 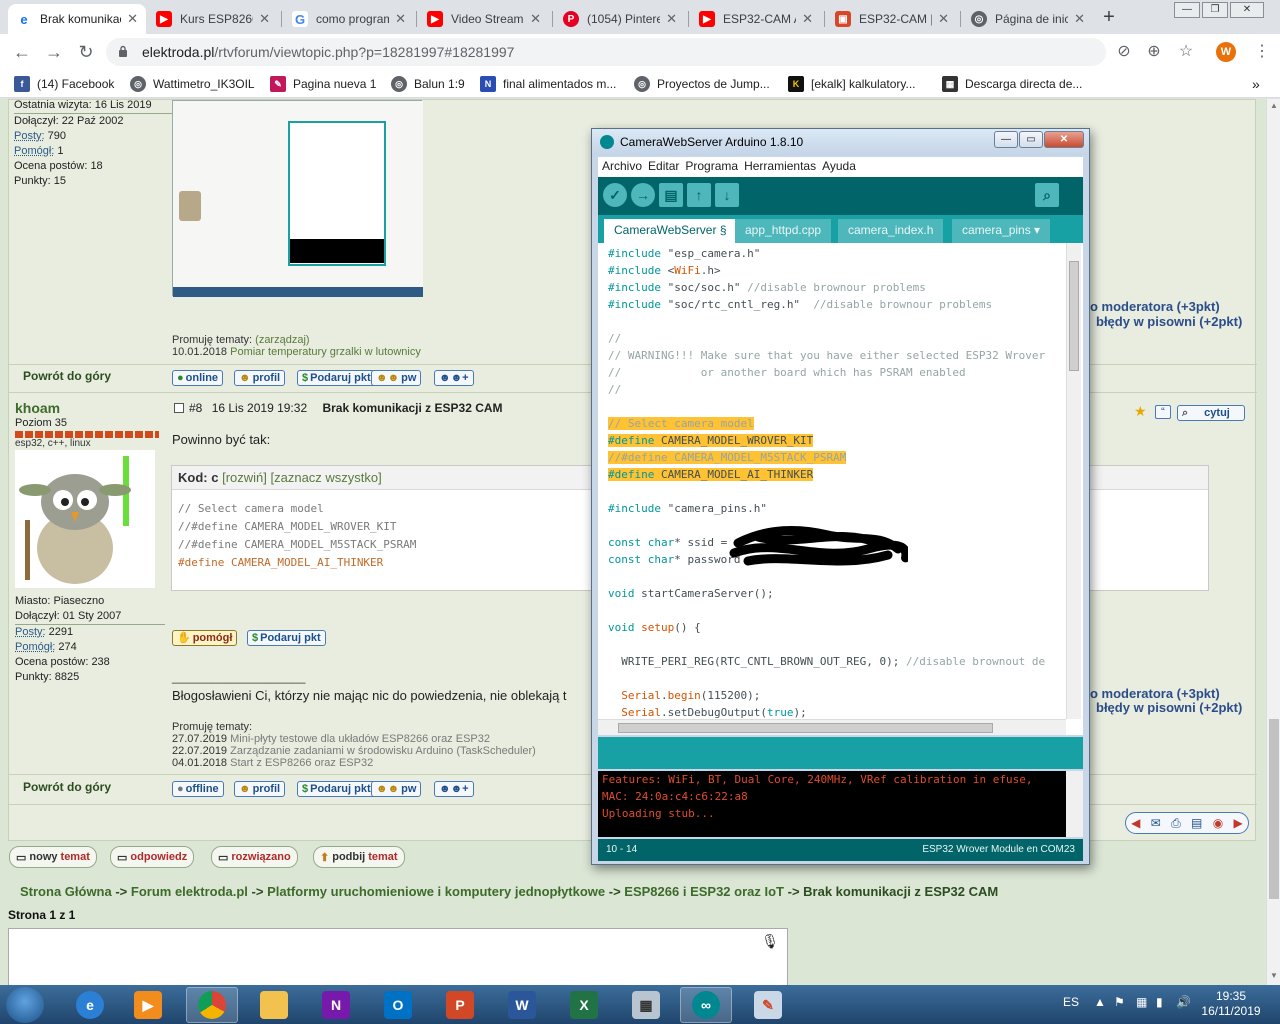 I want to click on editor-tab-camera-index: camera_index.h, so click(x=891, y=231).